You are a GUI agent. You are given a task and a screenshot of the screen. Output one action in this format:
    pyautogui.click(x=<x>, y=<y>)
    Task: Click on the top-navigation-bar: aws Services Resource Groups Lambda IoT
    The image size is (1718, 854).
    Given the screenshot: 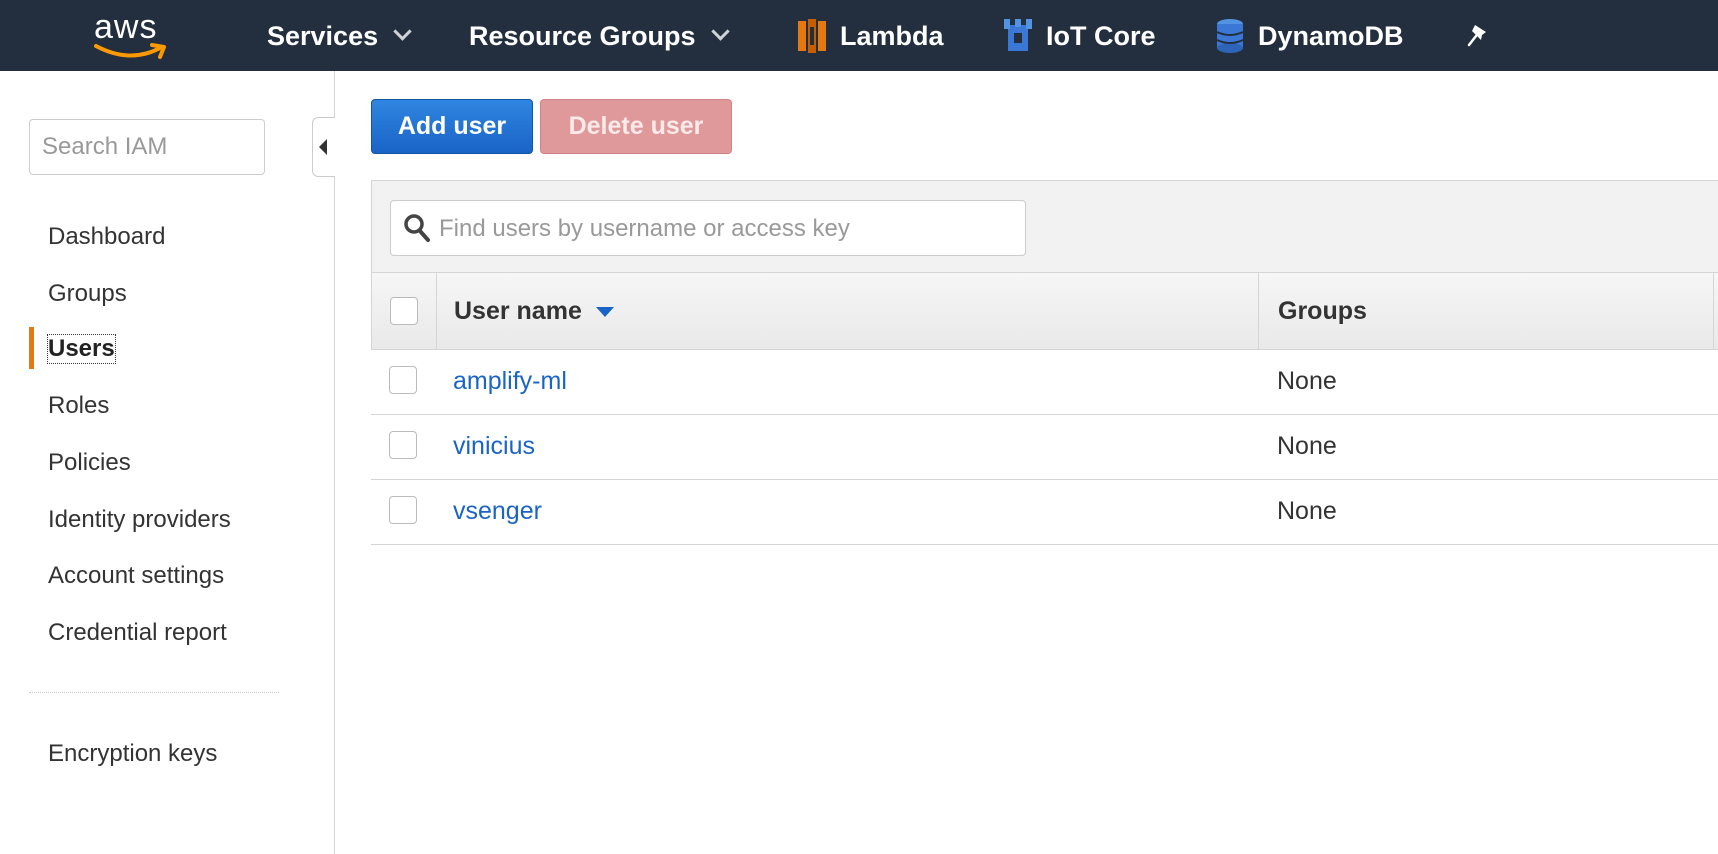 What is the action you would take?
    pyautogui.click(x=859, y=35)
    